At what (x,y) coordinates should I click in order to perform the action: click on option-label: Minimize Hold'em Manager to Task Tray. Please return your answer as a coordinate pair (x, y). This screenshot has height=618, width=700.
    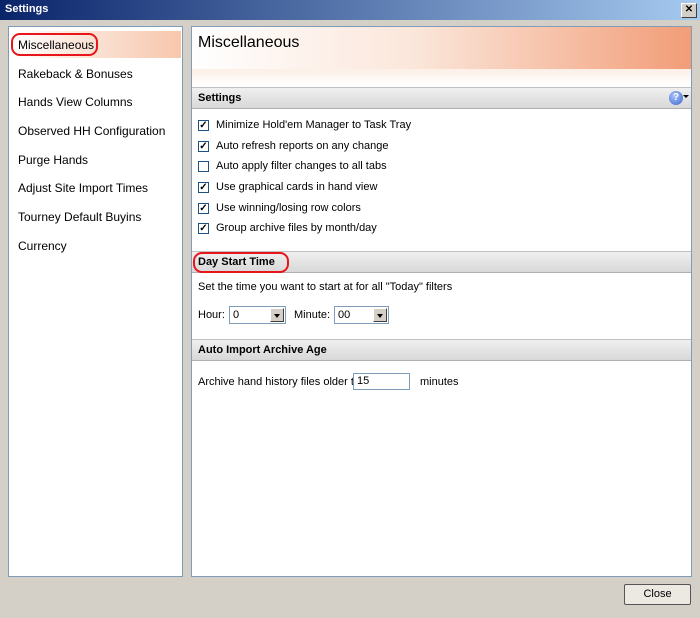
    Looking at the image, I should click on (314, 125).